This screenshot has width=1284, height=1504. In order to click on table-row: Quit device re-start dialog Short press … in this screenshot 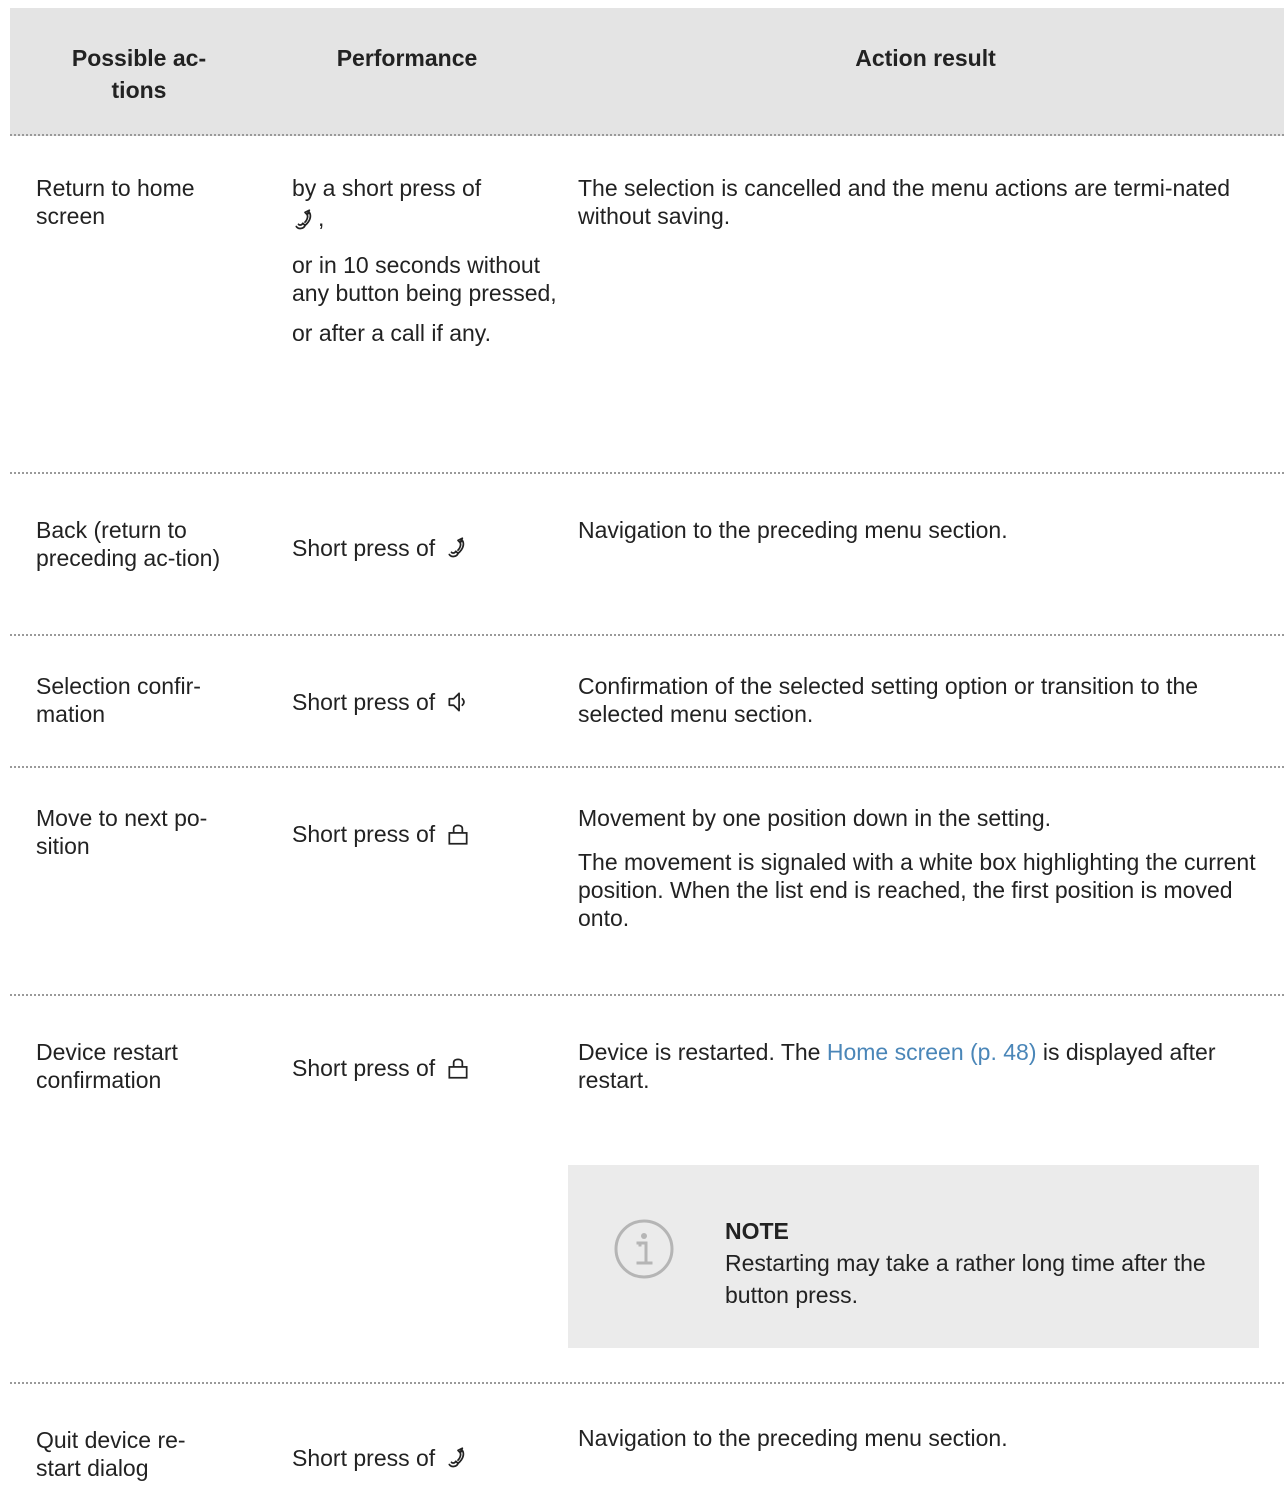, I will do `click(647, 1444)`.